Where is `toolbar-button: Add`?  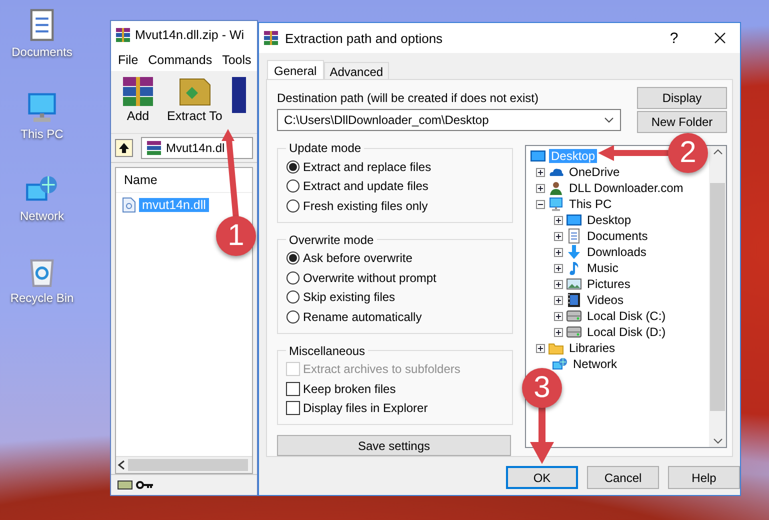
toolbar-button: Add is located at coordinates (138, 102).